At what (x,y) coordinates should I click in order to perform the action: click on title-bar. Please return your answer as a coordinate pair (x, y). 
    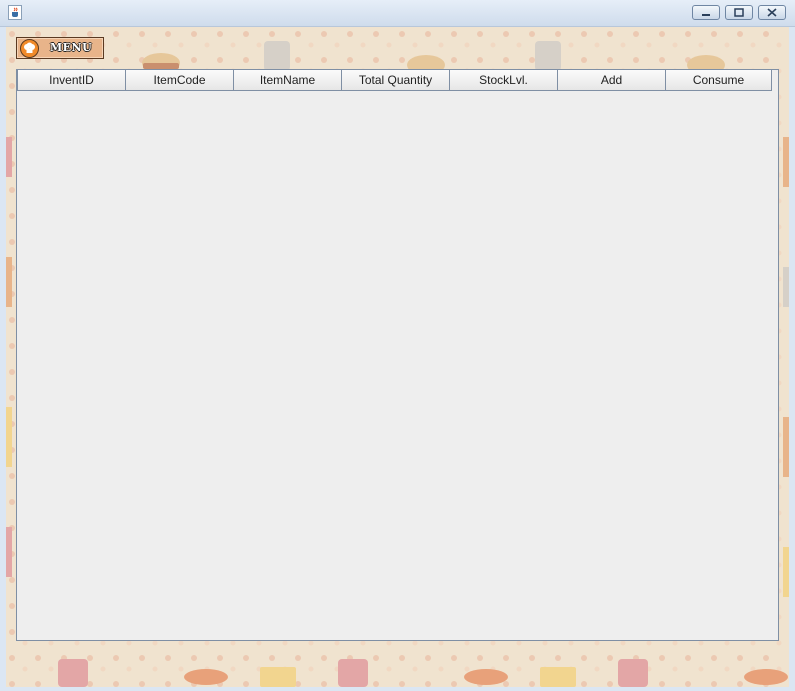
    Looking at the image, I should click on (397, 13).